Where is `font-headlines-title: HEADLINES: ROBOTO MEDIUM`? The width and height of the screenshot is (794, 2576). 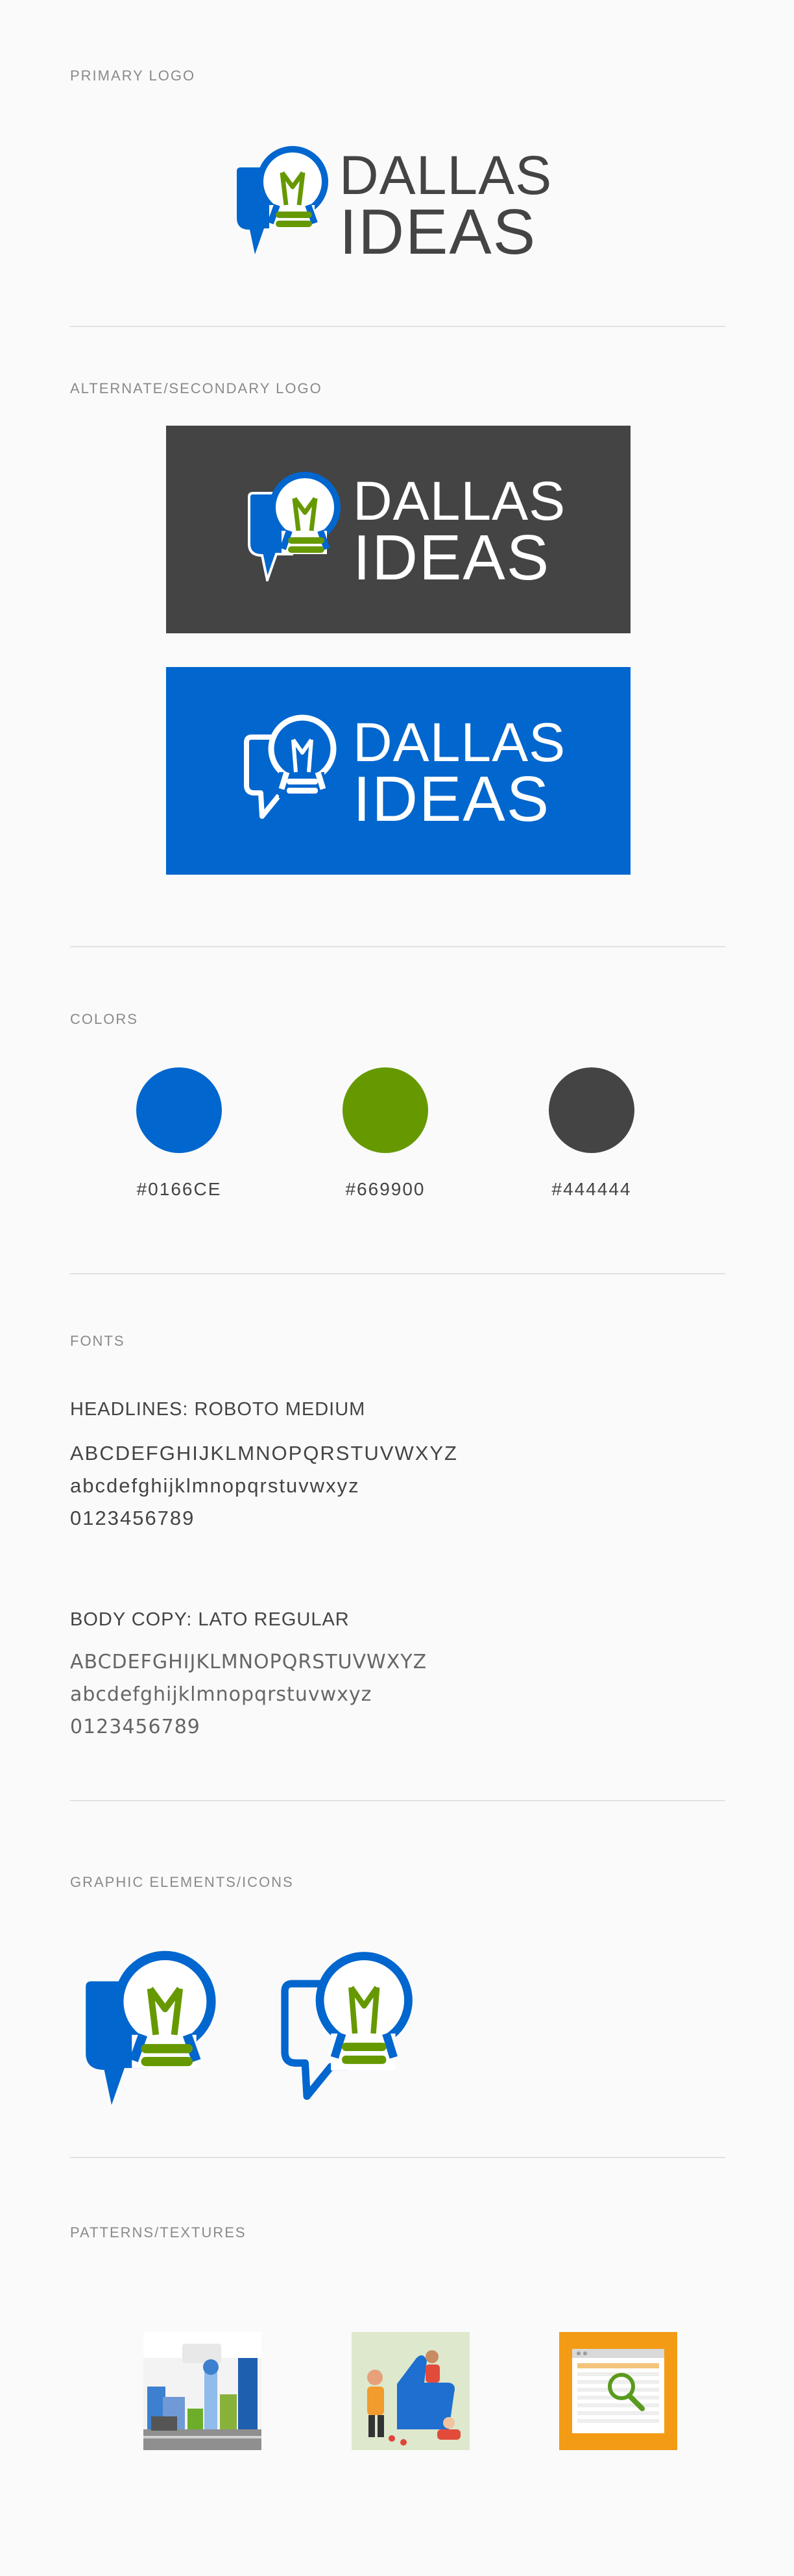
font-headlines-title: HEADLINES: ROBOTO MEDIUM is located at coordinates (218, 1409).